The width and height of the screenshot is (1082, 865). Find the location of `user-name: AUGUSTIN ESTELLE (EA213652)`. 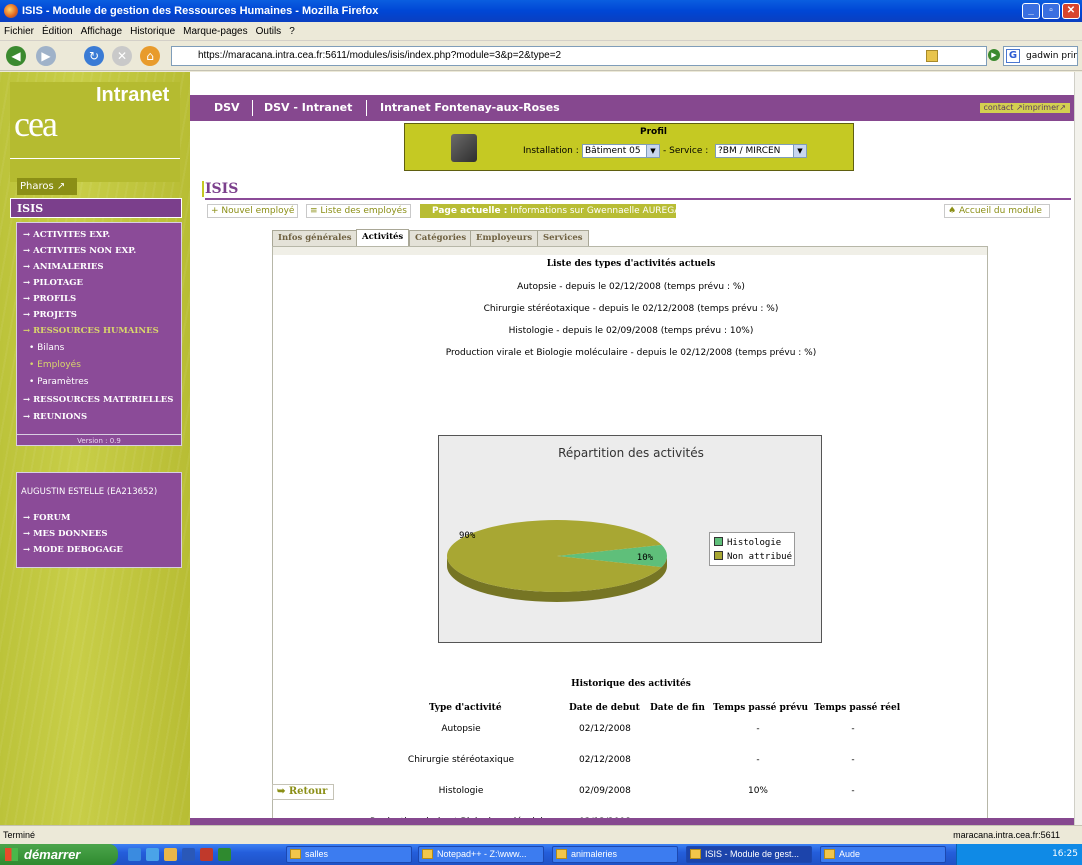

user-name: AUGUSTIN ESTELLE (EA213652) is located at coordinates (89, 492).